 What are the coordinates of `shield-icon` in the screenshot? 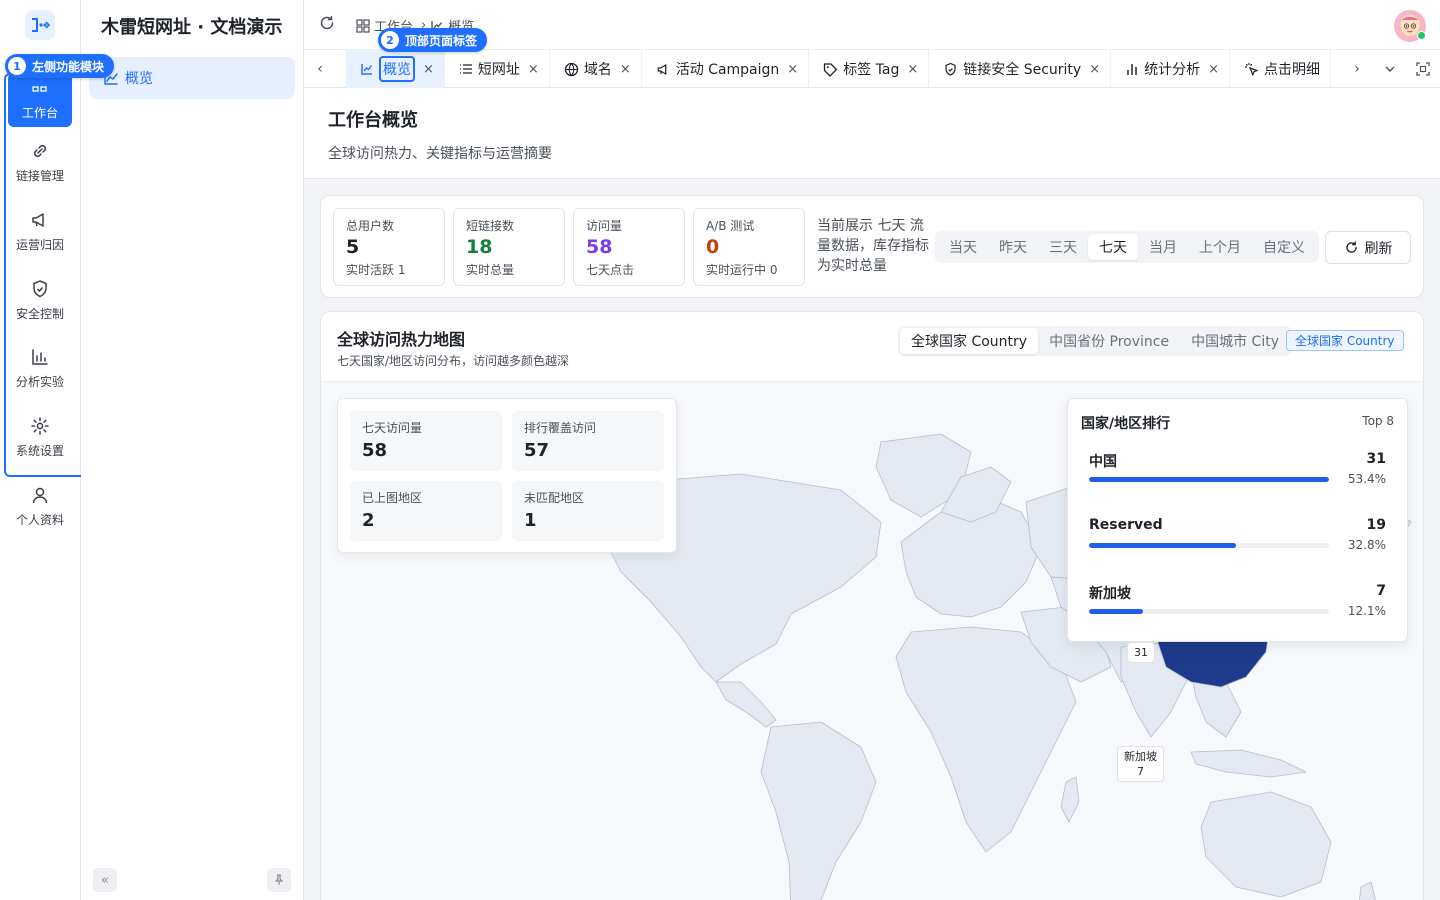 It's located at (950, 69).